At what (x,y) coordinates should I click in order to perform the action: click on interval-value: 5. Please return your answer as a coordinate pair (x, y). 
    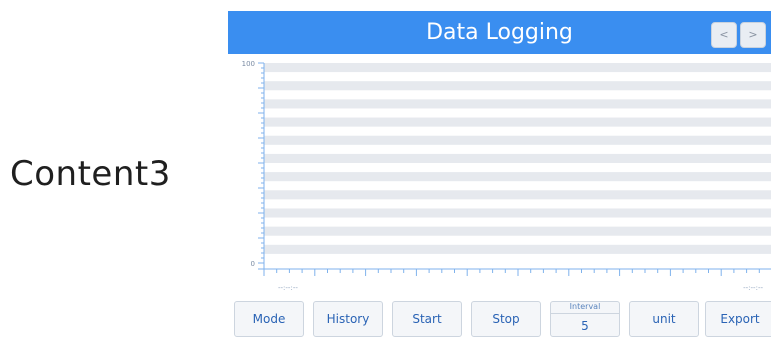
    Looking at the image, I should click on (585, 326).